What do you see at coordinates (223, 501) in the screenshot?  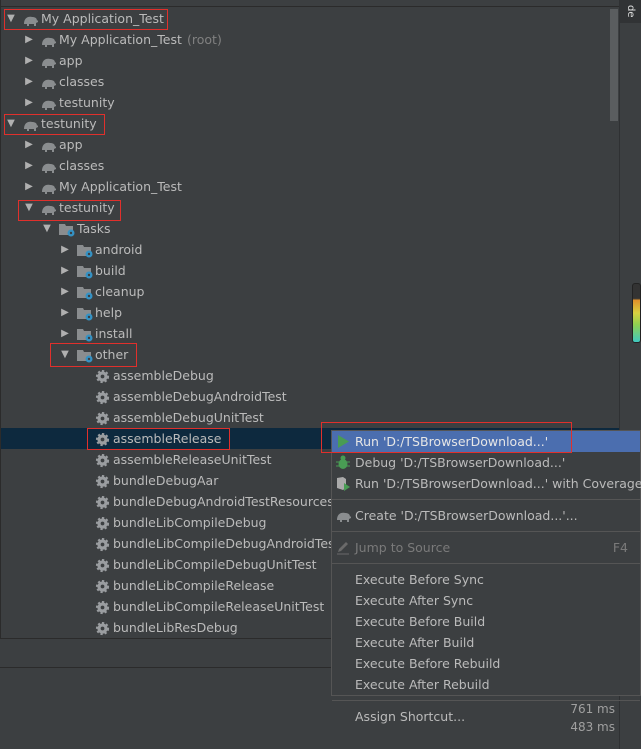 I see `tree-node-label: bundleDebugAndroidTestResources` at bounding box center [223, 501].